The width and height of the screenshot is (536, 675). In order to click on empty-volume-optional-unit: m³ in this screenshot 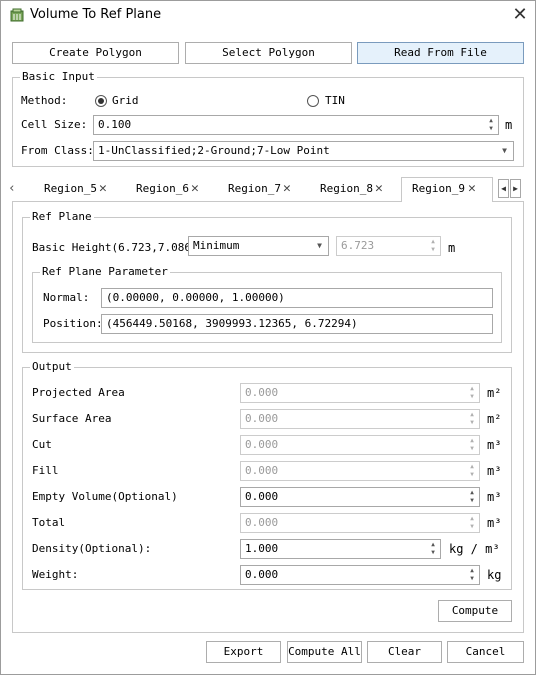, I will do `click(494, 497)`.